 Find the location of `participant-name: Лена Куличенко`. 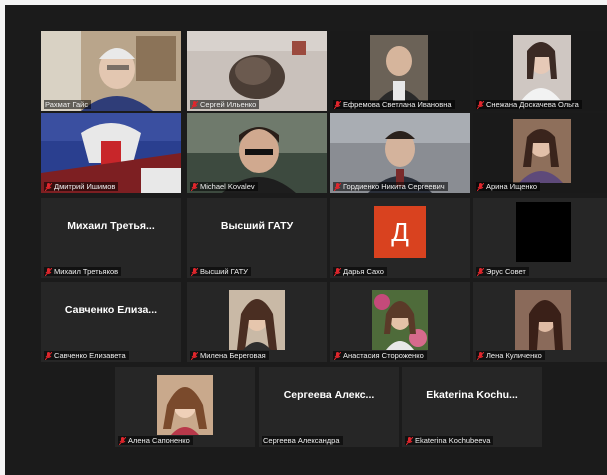

participant-name: Лена Куличенко is located at coordinates (514, 355).